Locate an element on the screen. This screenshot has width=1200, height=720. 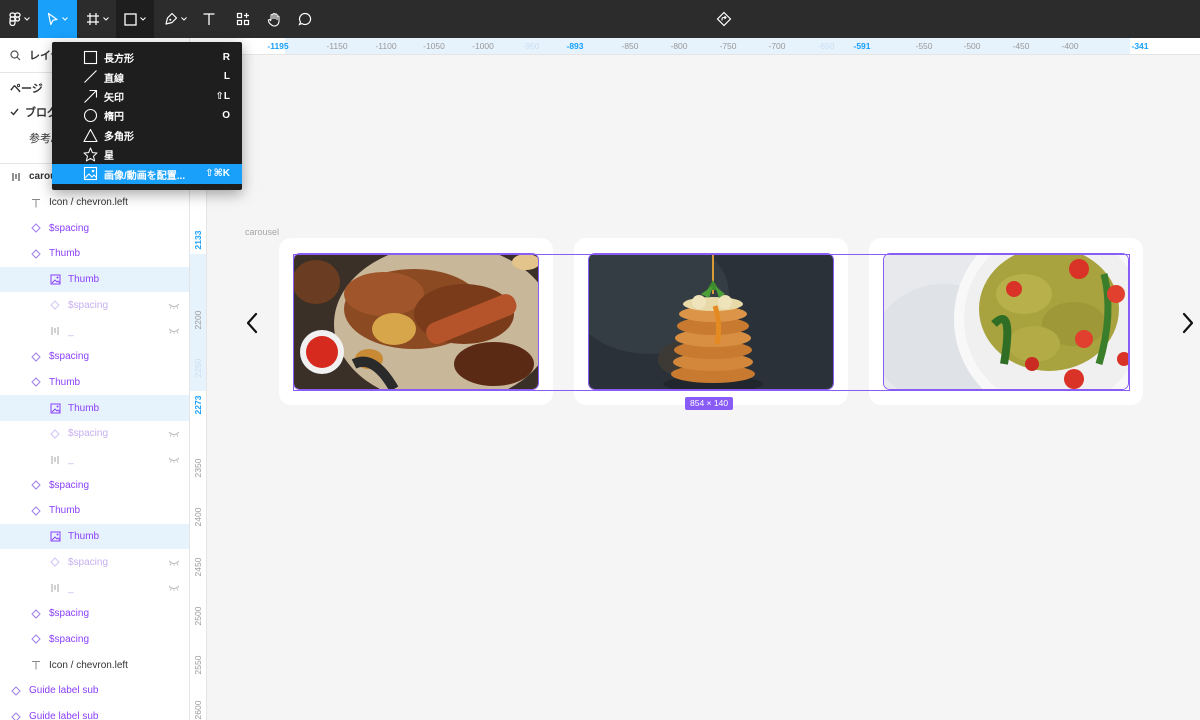
comment-tool-button is located at coordinates (305, 19).